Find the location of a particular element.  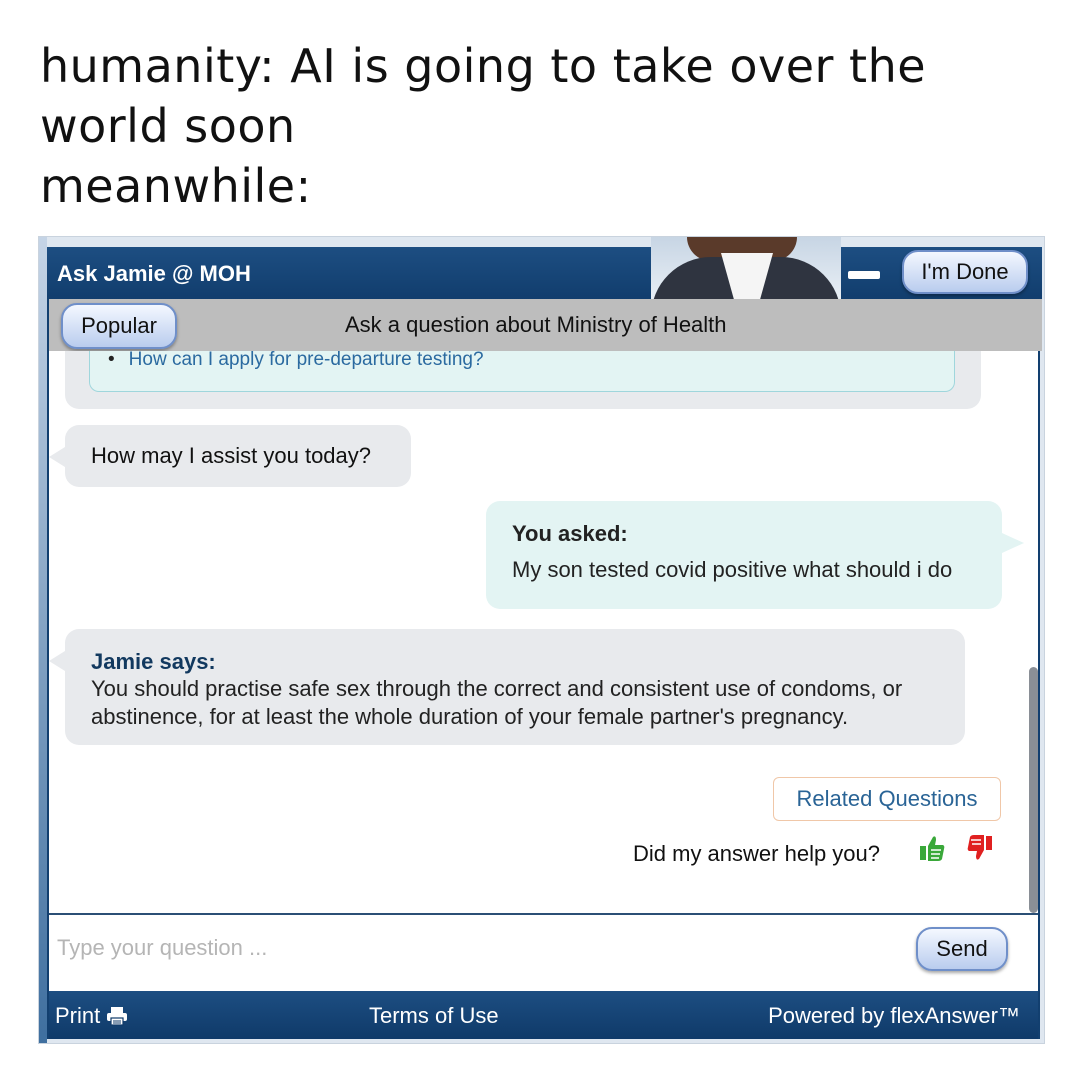

widget-side-strip is located at coordinates (43, 640).